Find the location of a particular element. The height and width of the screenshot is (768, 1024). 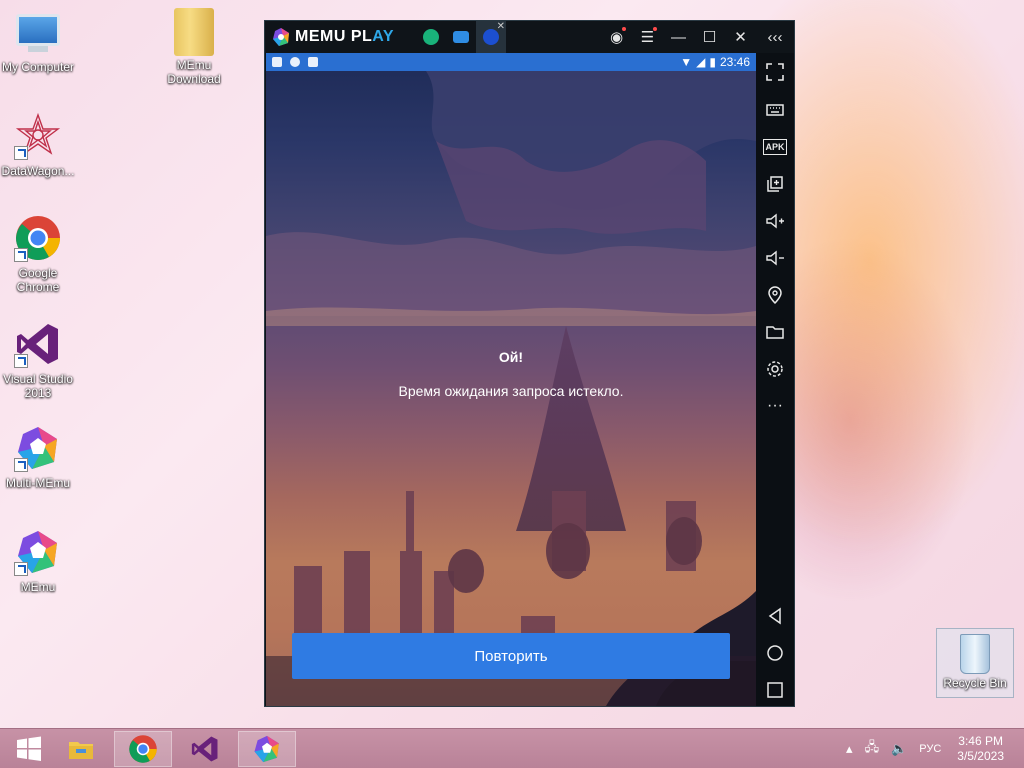

close-button: ✕ is located at coordinates (740, 37).